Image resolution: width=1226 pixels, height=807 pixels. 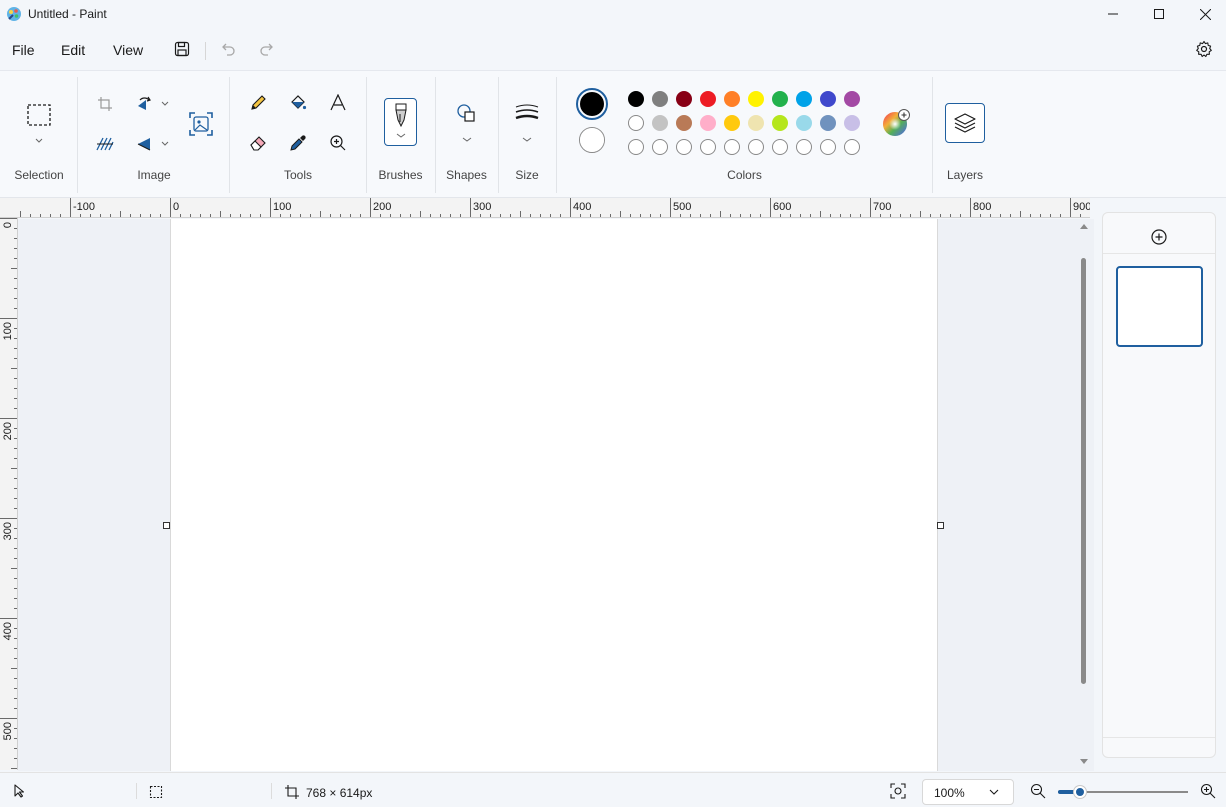 I want to click on close-button, so click(x=1204, y=14).